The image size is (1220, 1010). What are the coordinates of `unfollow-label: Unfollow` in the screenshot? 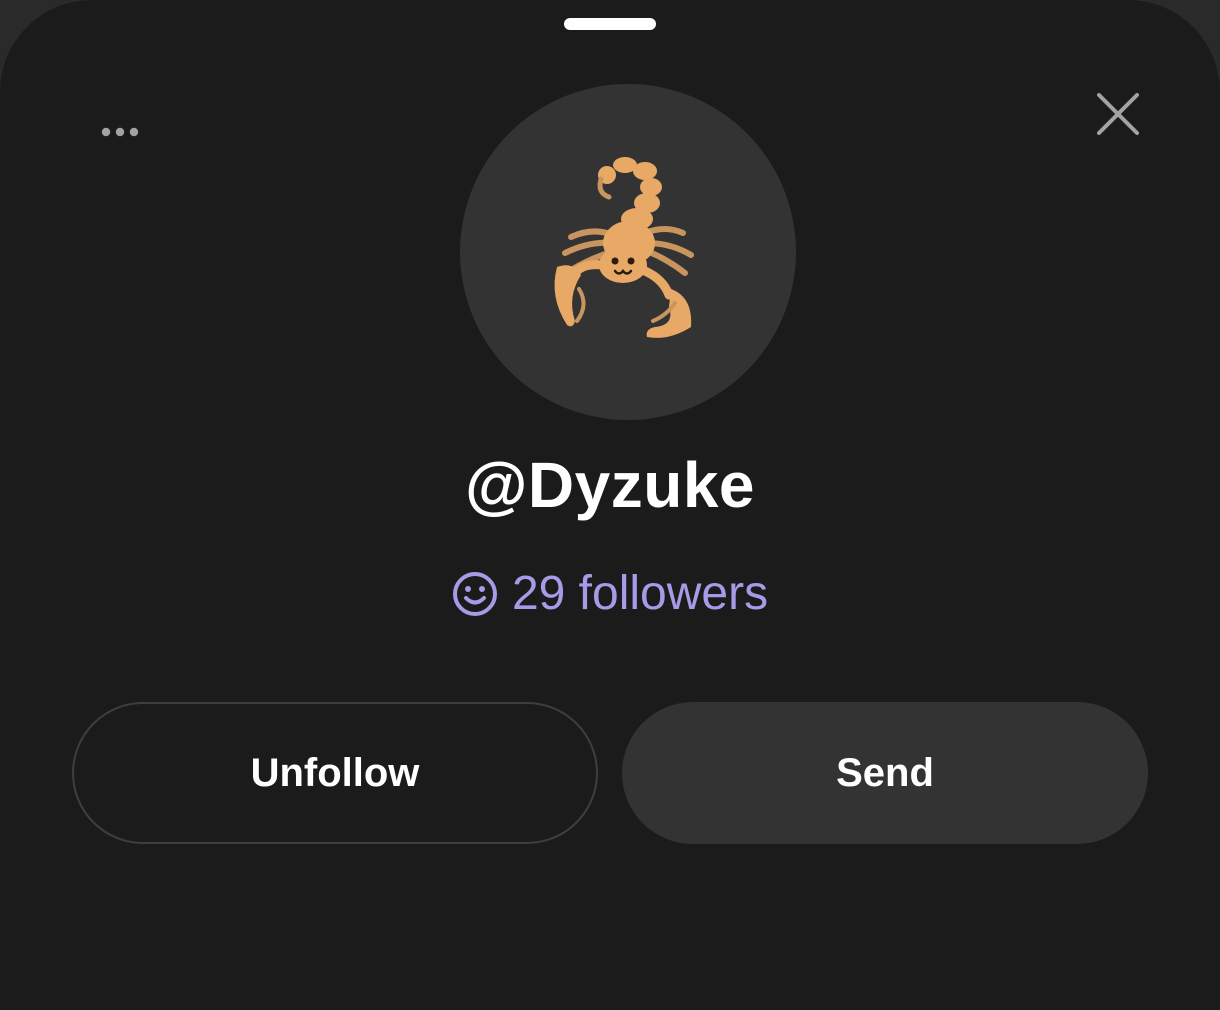 It's located at (335, 772).